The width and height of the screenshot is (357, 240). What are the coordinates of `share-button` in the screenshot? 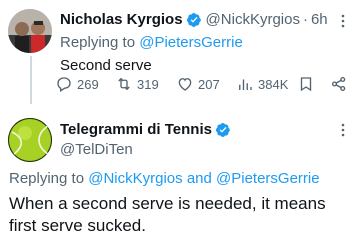 It's located at (339, 84).